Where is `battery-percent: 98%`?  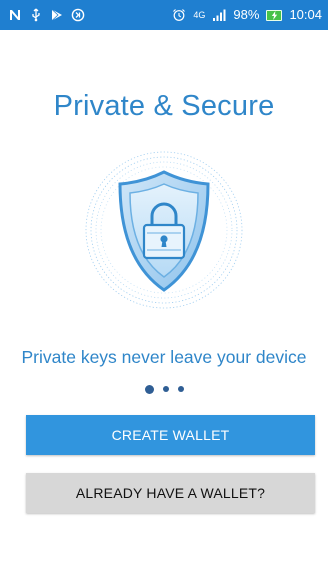 battery-percent: 98% is located at coordinates (246, 14).